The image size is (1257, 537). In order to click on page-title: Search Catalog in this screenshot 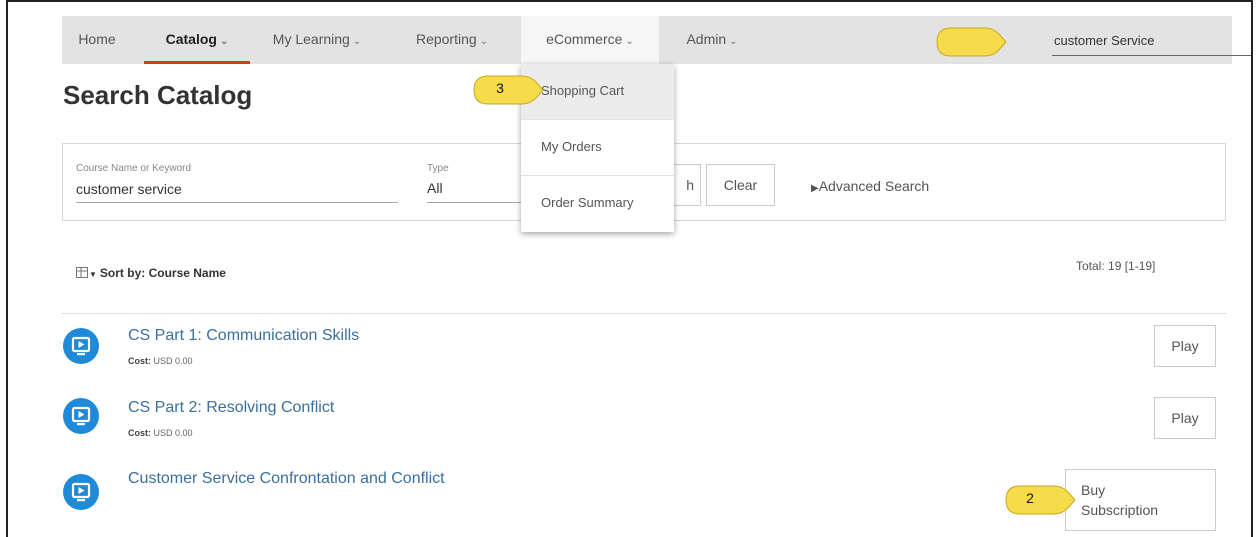, I will do `click(158, 95)`.